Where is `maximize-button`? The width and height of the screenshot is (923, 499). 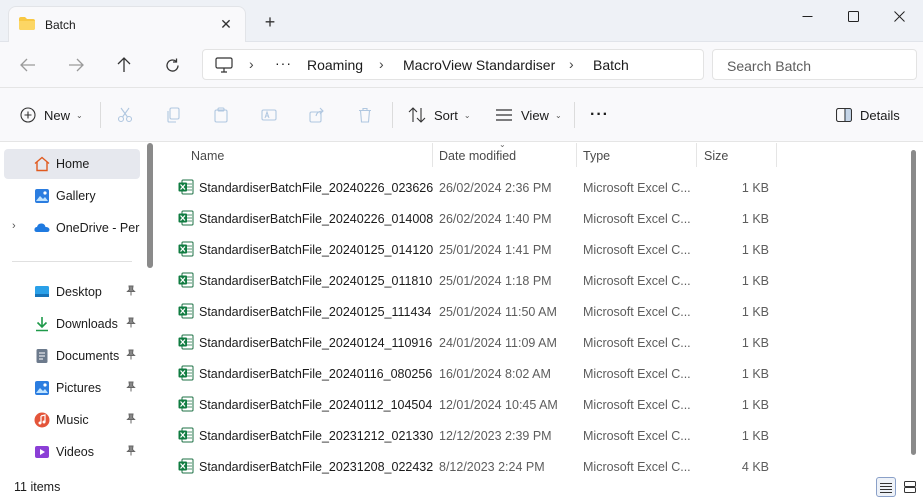 maximize-button is located at coordinates (853, 16).